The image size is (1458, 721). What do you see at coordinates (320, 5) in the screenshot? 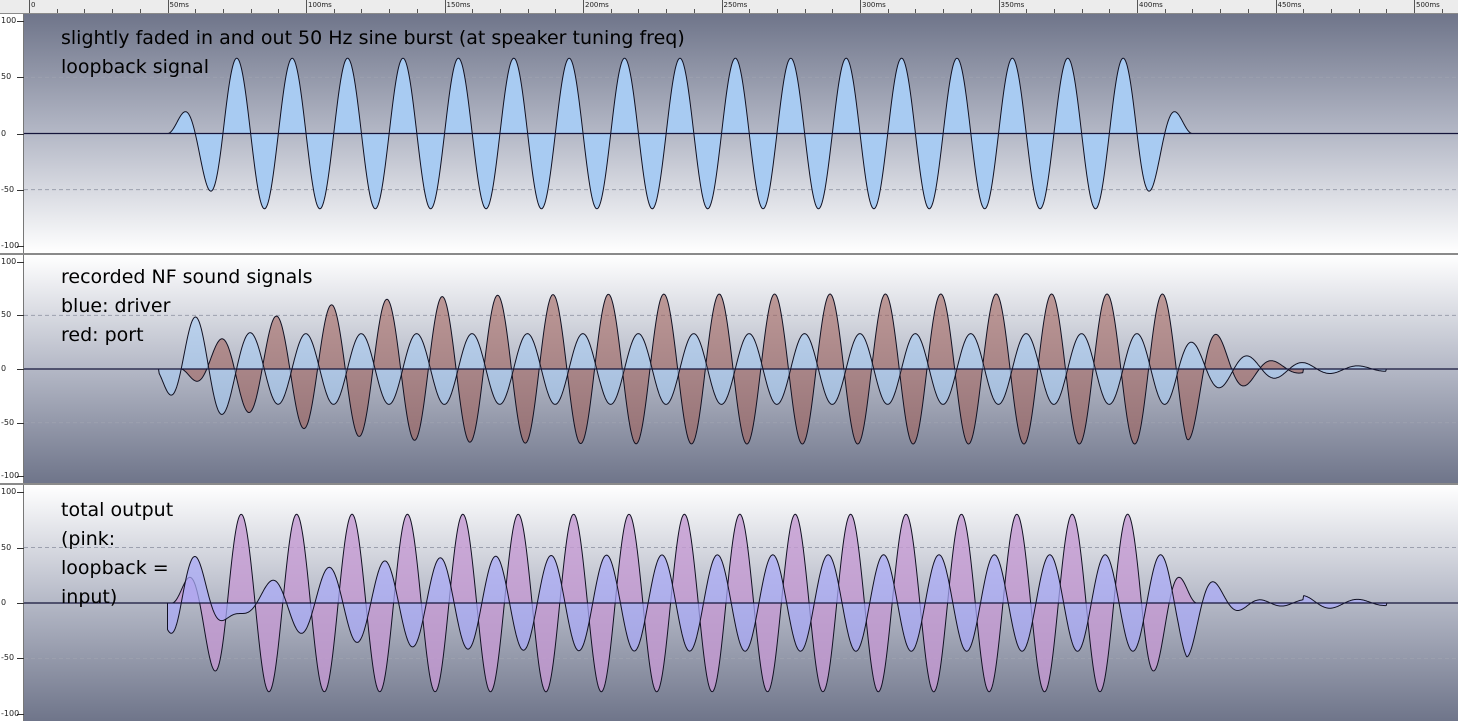
I see `ruler-label: 100ms` at bounding box center [320, 5].